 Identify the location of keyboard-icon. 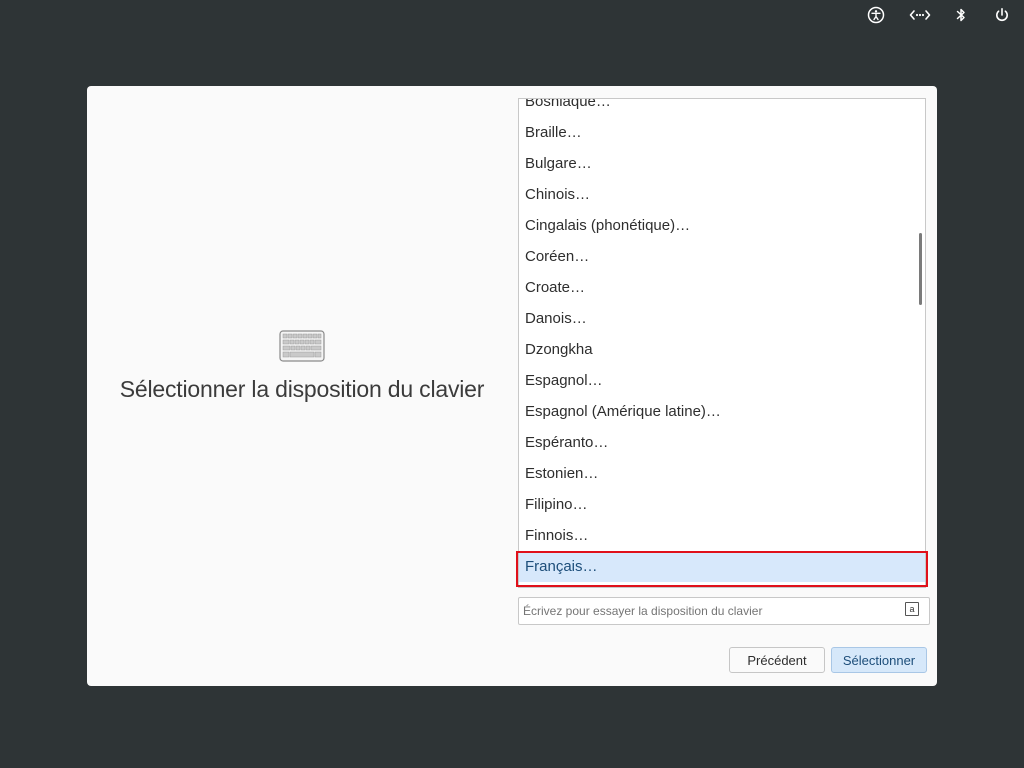
(302, 346).